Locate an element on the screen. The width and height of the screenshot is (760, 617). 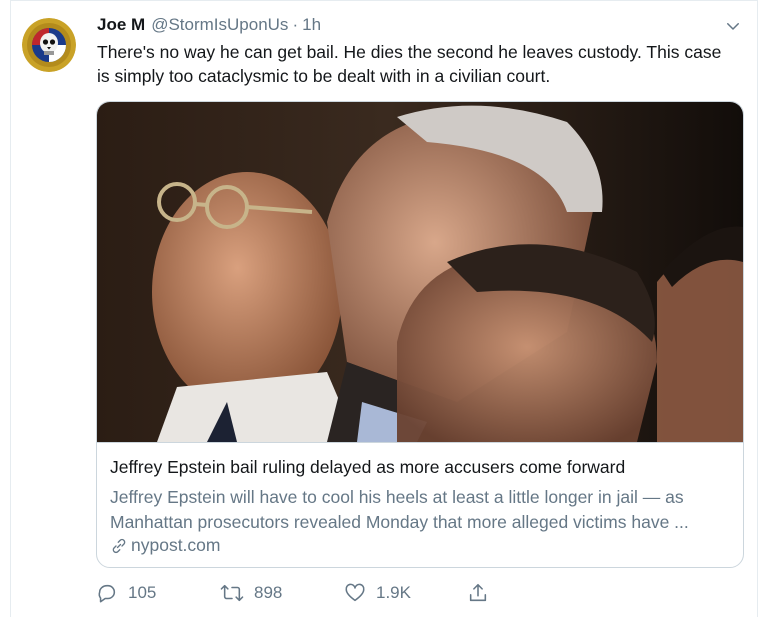
retweet-button: 898 is located at coordinates (251, 593).